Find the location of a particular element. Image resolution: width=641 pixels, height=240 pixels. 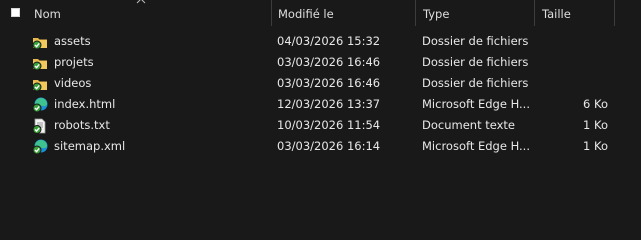

column-header-row: Nom Modifié le Type Taille is located at coordinates (320, 14).